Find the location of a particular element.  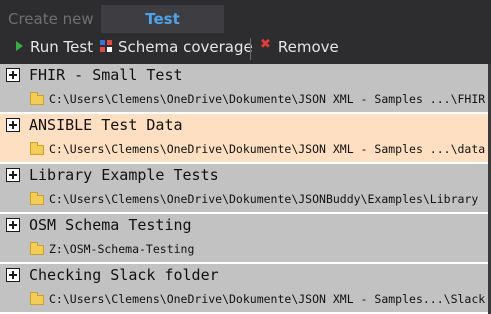

toolbar-separator is located at coordinates (250, 49).